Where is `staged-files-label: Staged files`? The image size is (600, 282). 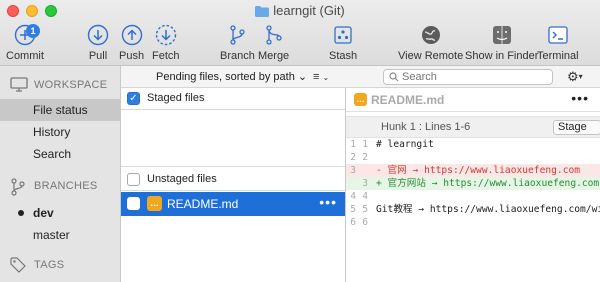 staged-files-label: Staged files is located at coordinates (176, 98).